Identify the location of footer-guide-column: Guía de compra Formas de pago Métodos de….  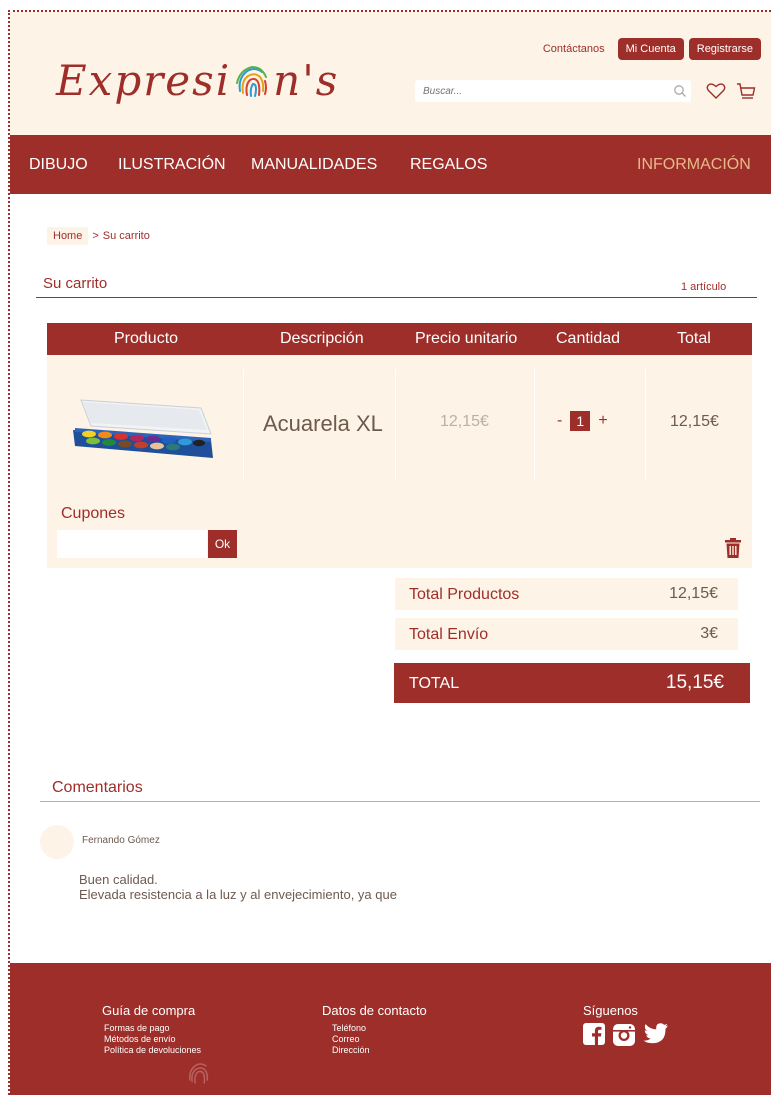
(151, 1029).